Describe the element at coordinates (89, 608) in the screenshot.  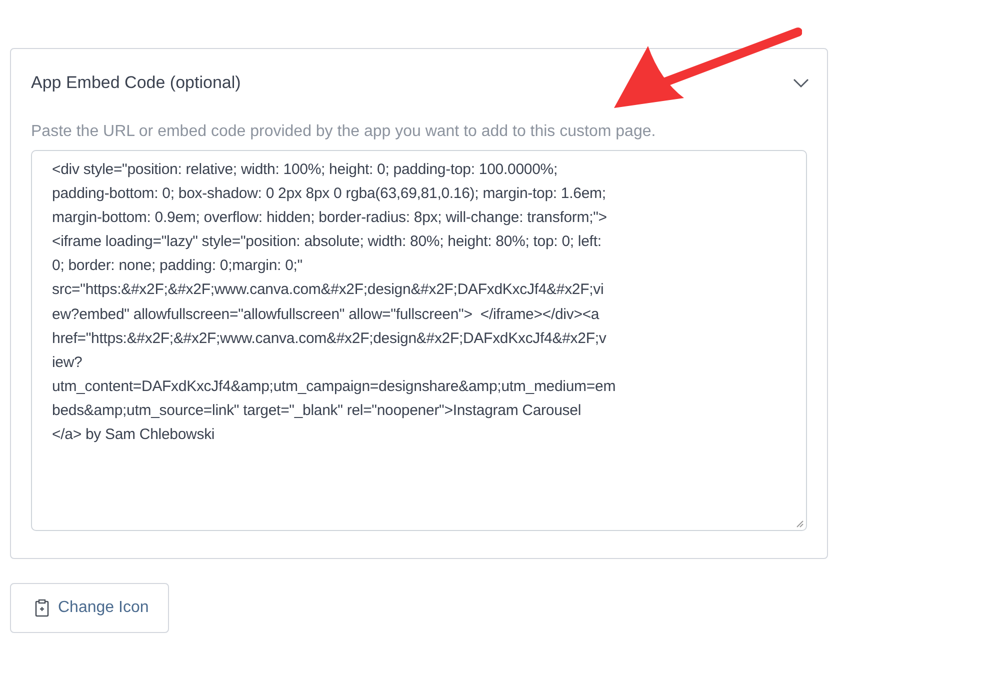
I see `change-icon-button: Change Icon` at that location.